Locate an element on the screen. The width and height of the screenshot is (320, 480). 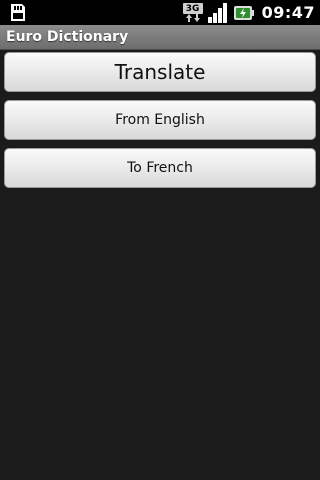
translate-button: Translate is located at coordinates (160, 72).